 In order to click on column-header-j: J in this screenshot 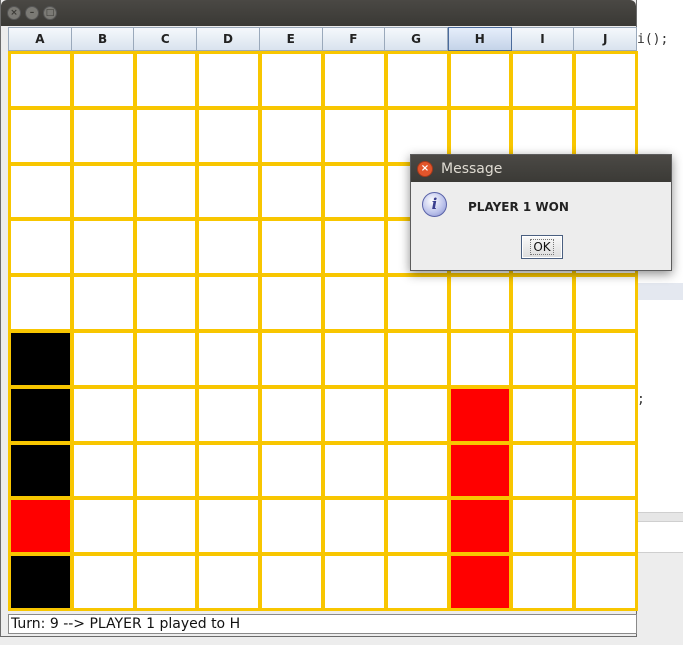, I will do `click(606, 39)`.